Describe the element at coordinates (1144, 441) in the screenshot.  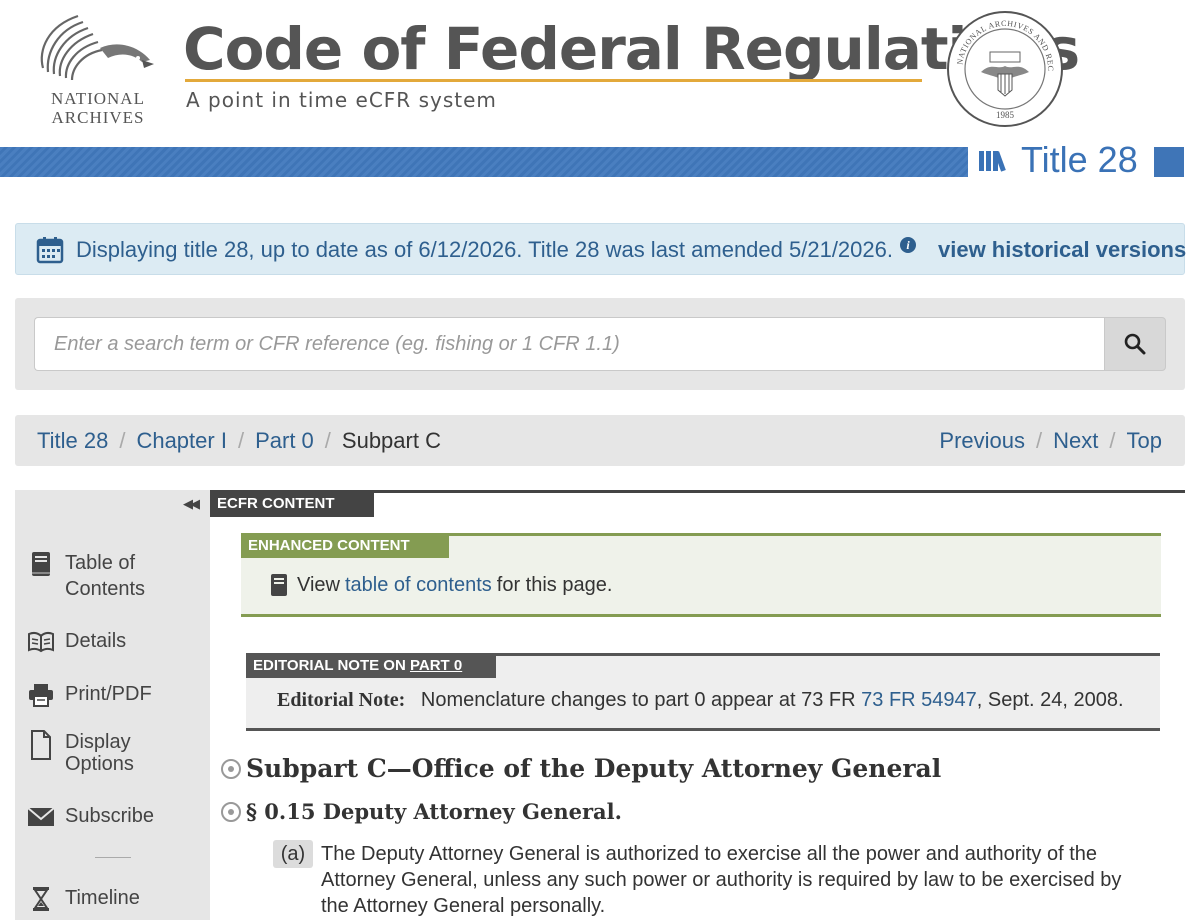
I see `top-link: Top` at that location.